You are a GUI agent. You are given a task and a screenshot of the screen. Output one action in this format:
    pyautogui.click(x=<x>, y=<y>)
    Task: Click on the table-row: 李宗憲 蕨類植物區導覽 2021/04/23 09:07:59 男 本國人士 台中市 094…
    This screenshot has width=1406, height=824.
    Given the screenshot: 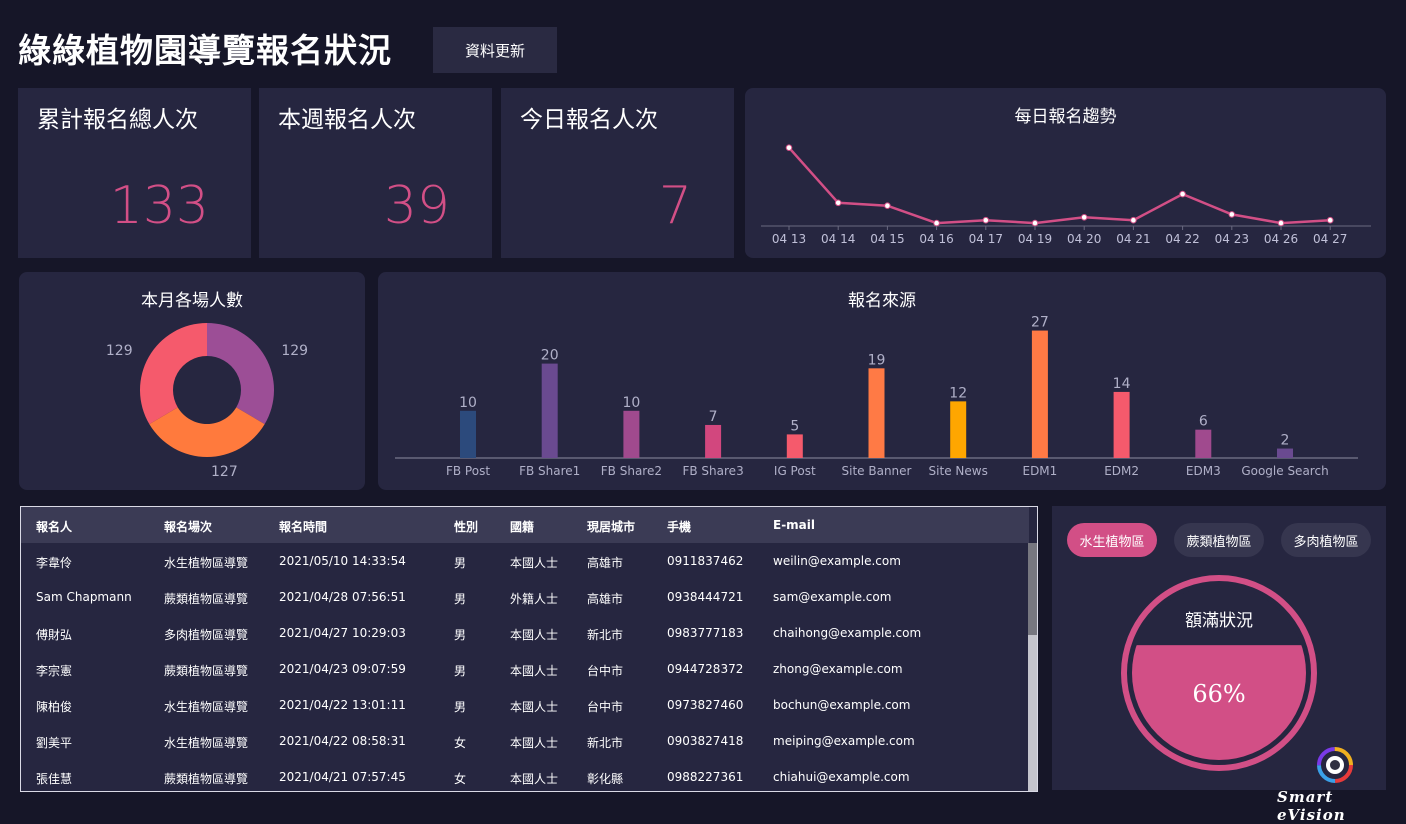 What is the action you would take?
    pyautogui.click(x=525, y=669)
    